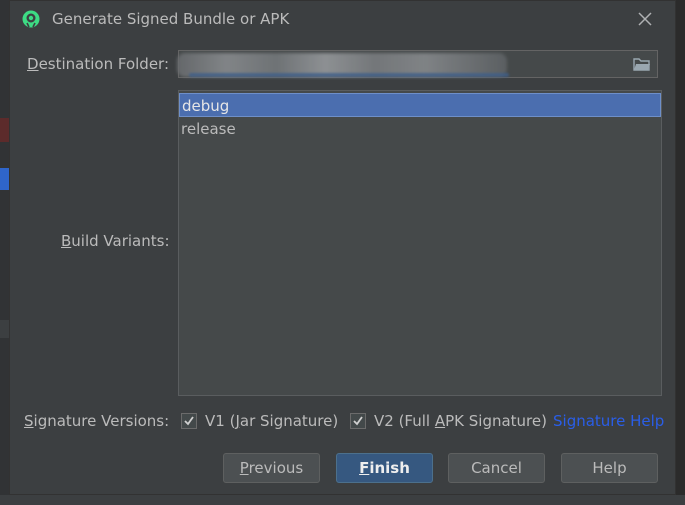  I want to click on dialog-titlebar: Generate Signed Bundle or APK, so click(342, 20).